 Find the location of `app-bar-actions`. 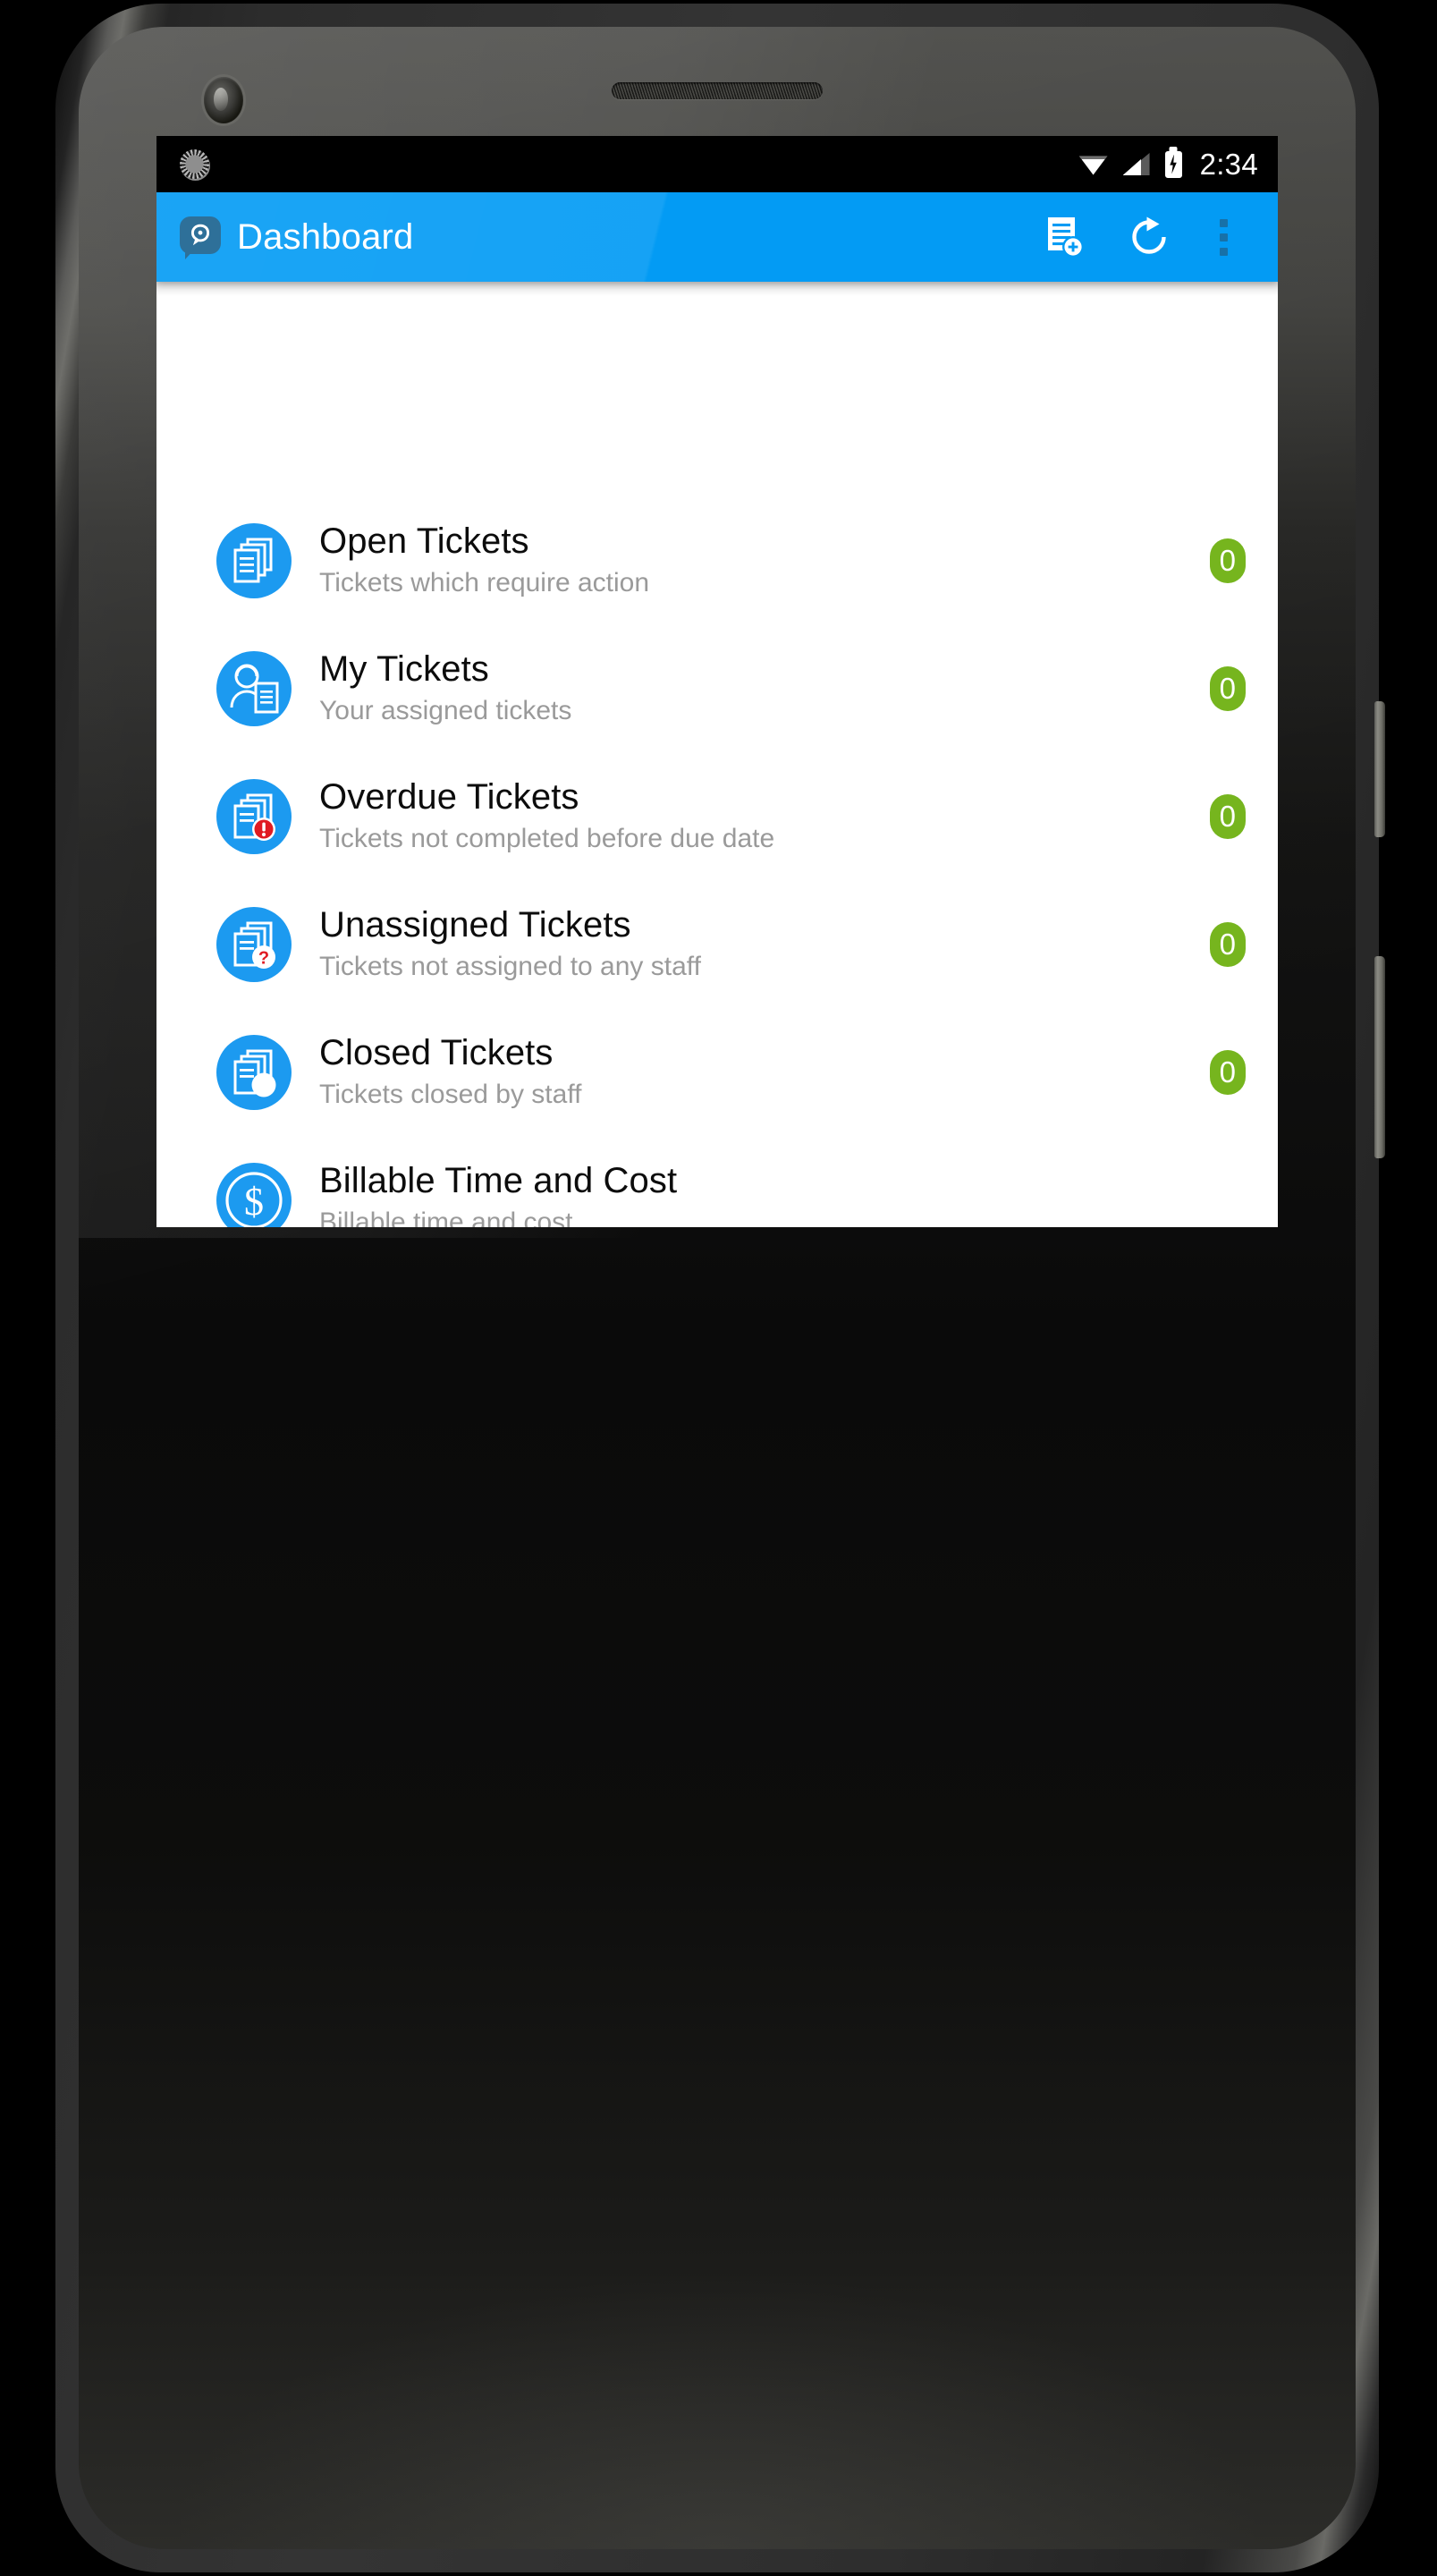

app-bar-actions is located at coordinates (1141, 237).